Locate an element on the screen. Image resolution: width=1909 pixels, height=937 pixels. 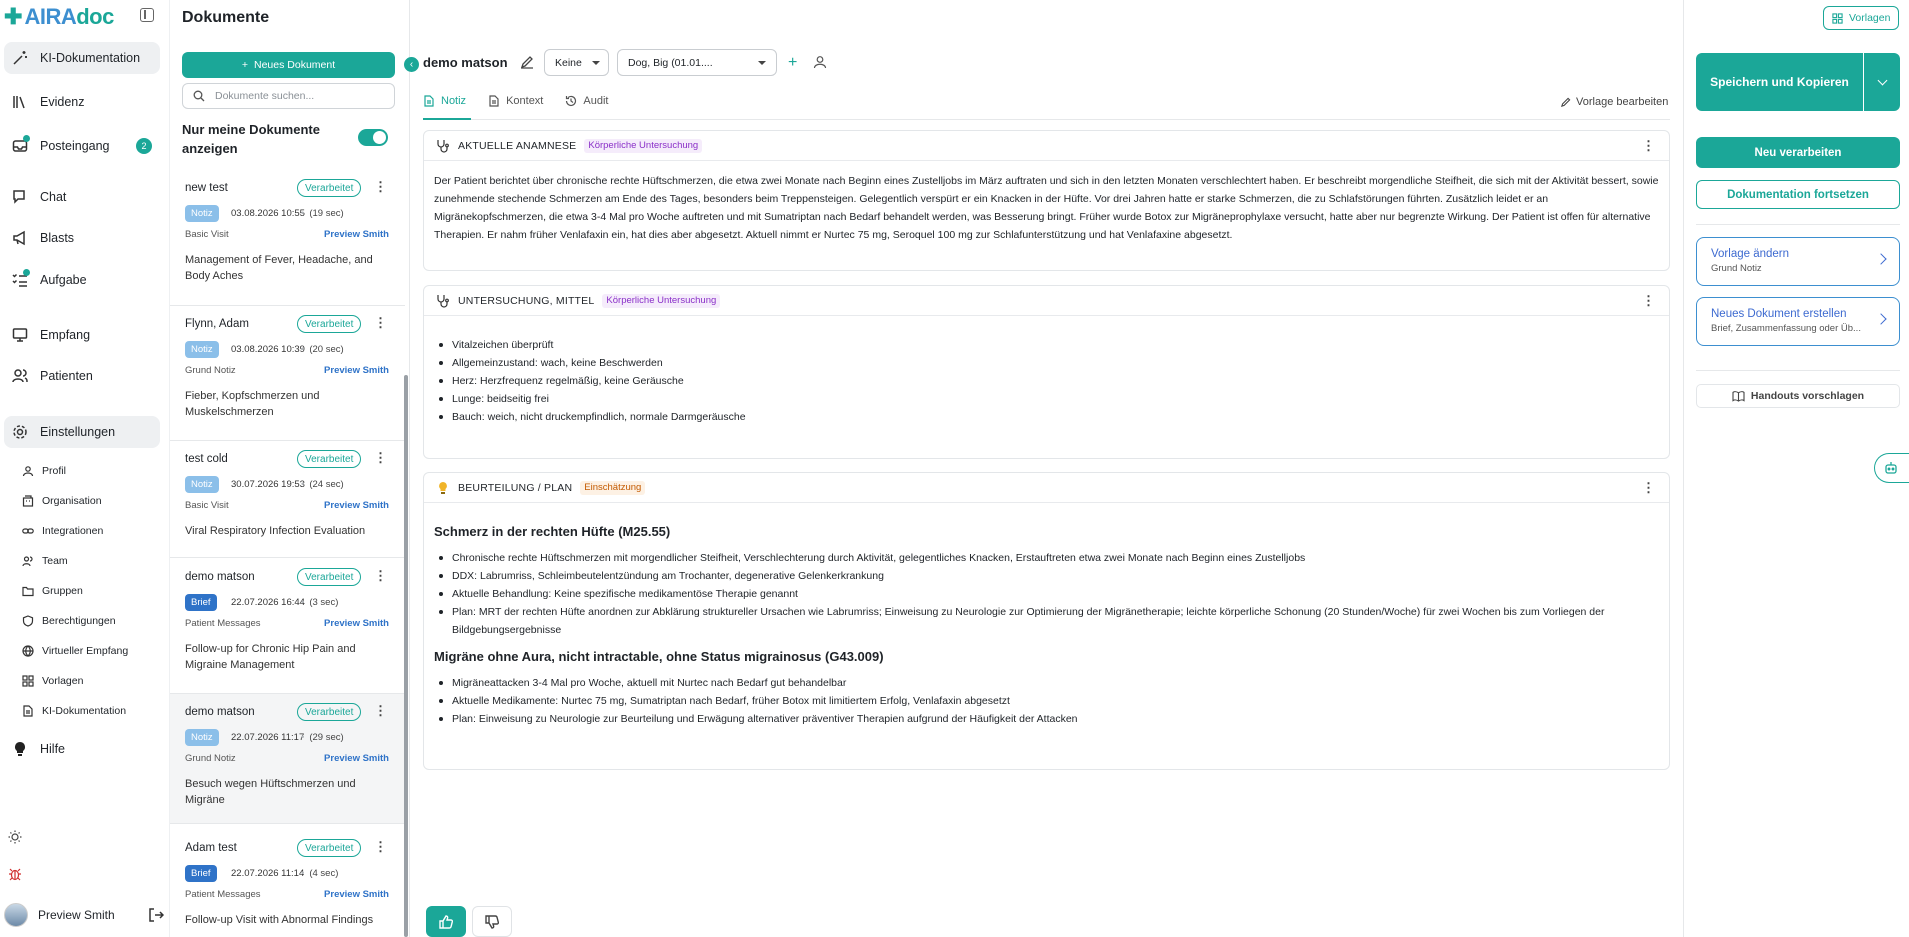
sun-icon is located at coordinates (15, 837).